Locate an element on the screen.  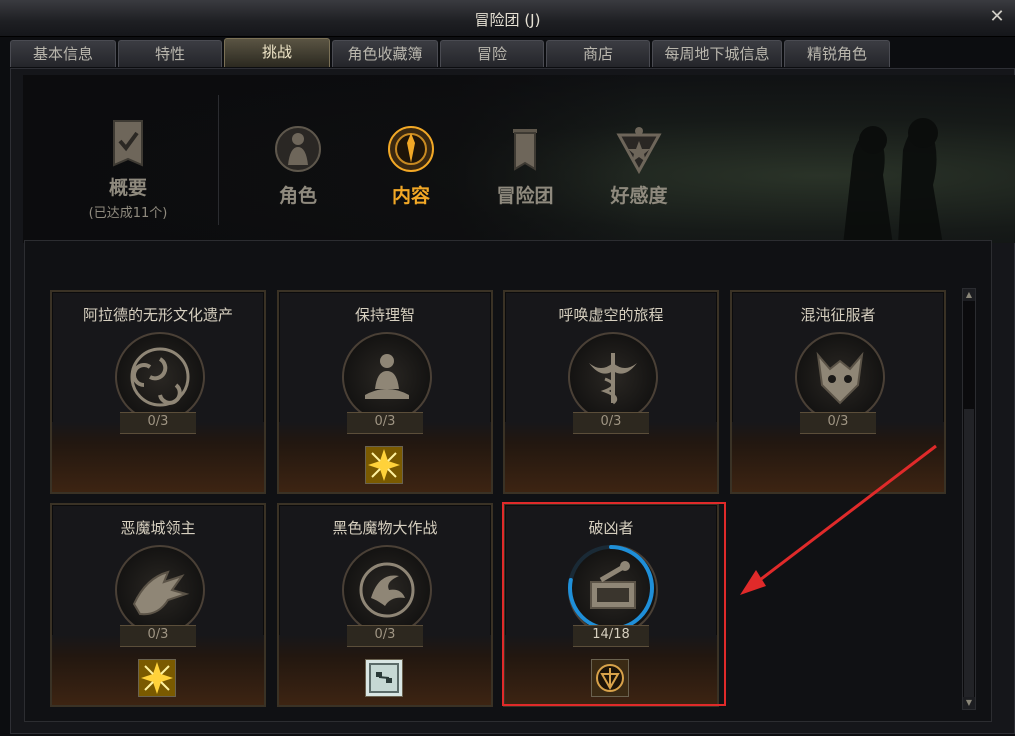
scroll-up-icon: ▲ is located at coordinates (969, 295).